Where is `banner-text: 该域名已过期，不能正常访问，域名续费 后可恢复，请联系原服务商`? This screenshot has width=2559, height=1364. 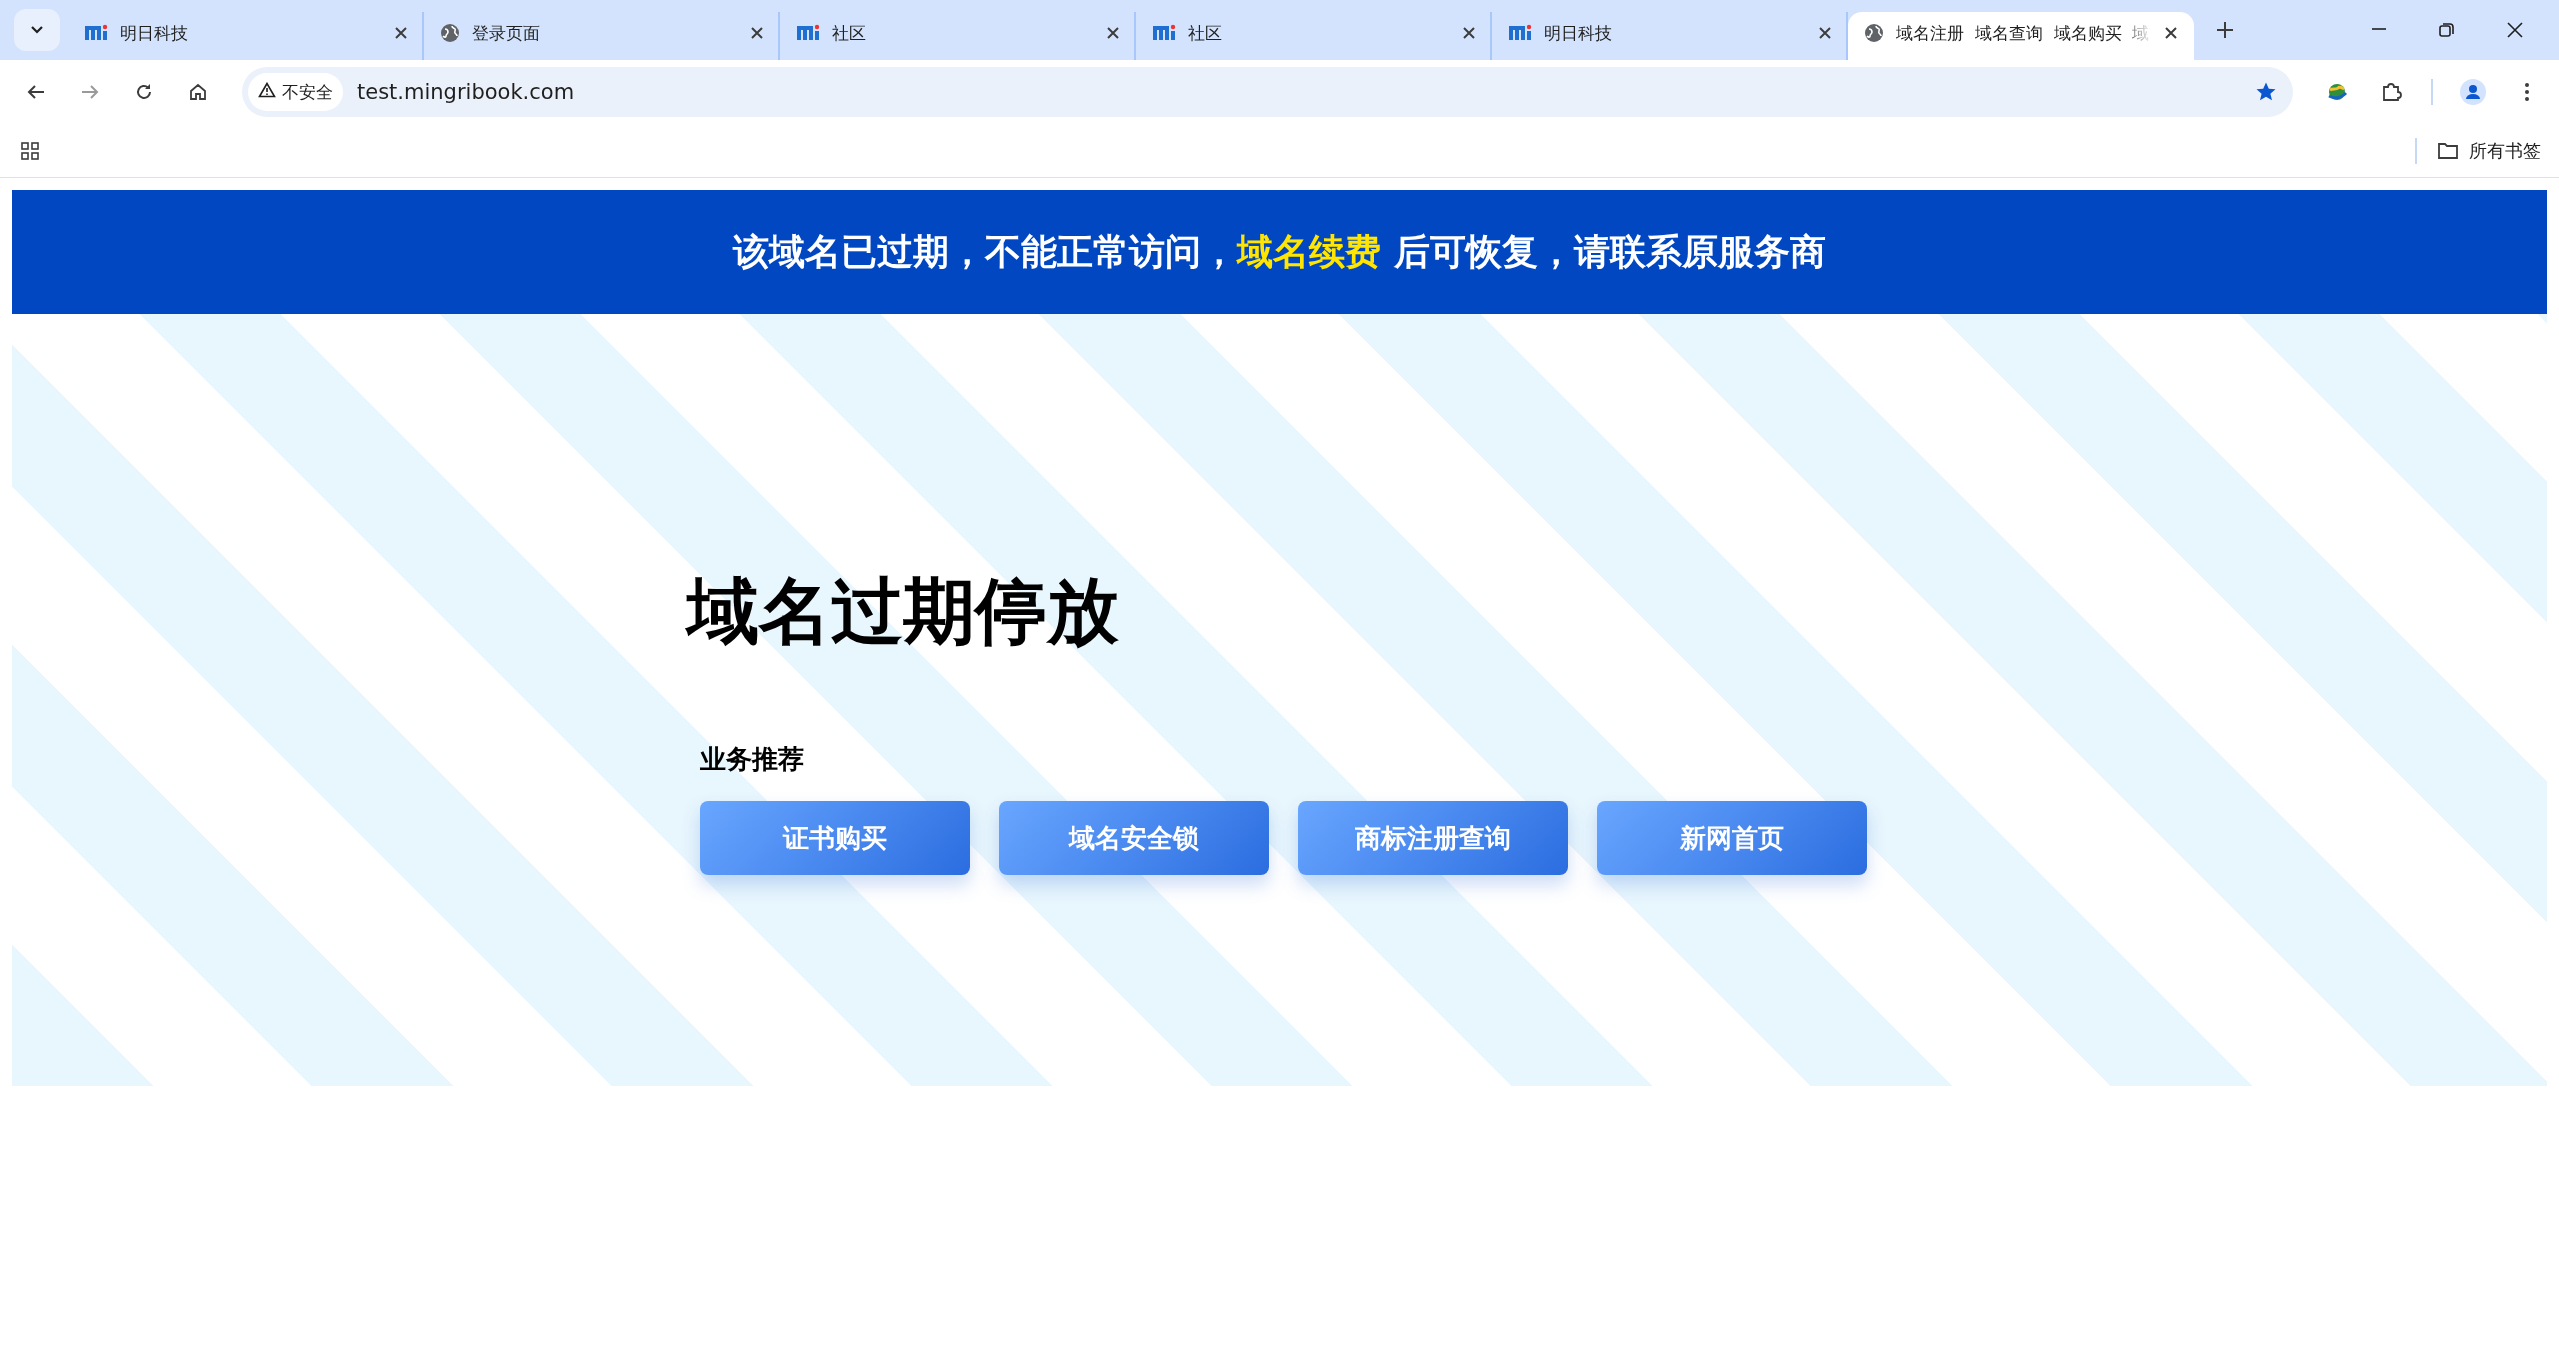
banner-text: 该域名已过期，不能正常访问，域名续费 后可恢复，请联系原服务商 is located at coordinates (1279, 251).